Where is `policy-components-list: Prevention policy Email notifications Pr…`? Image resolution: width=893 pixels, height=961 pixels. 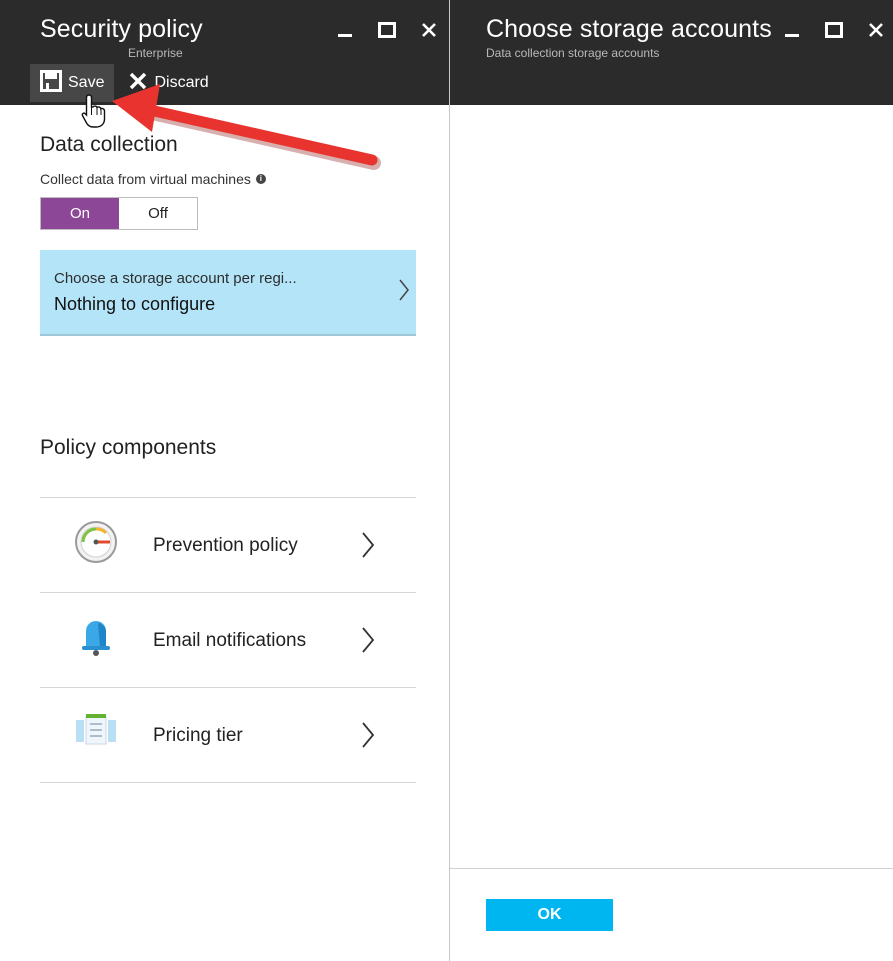
policy-components-list: Prevention policy Email notifications Pr… is located at coordinates (228, 640).